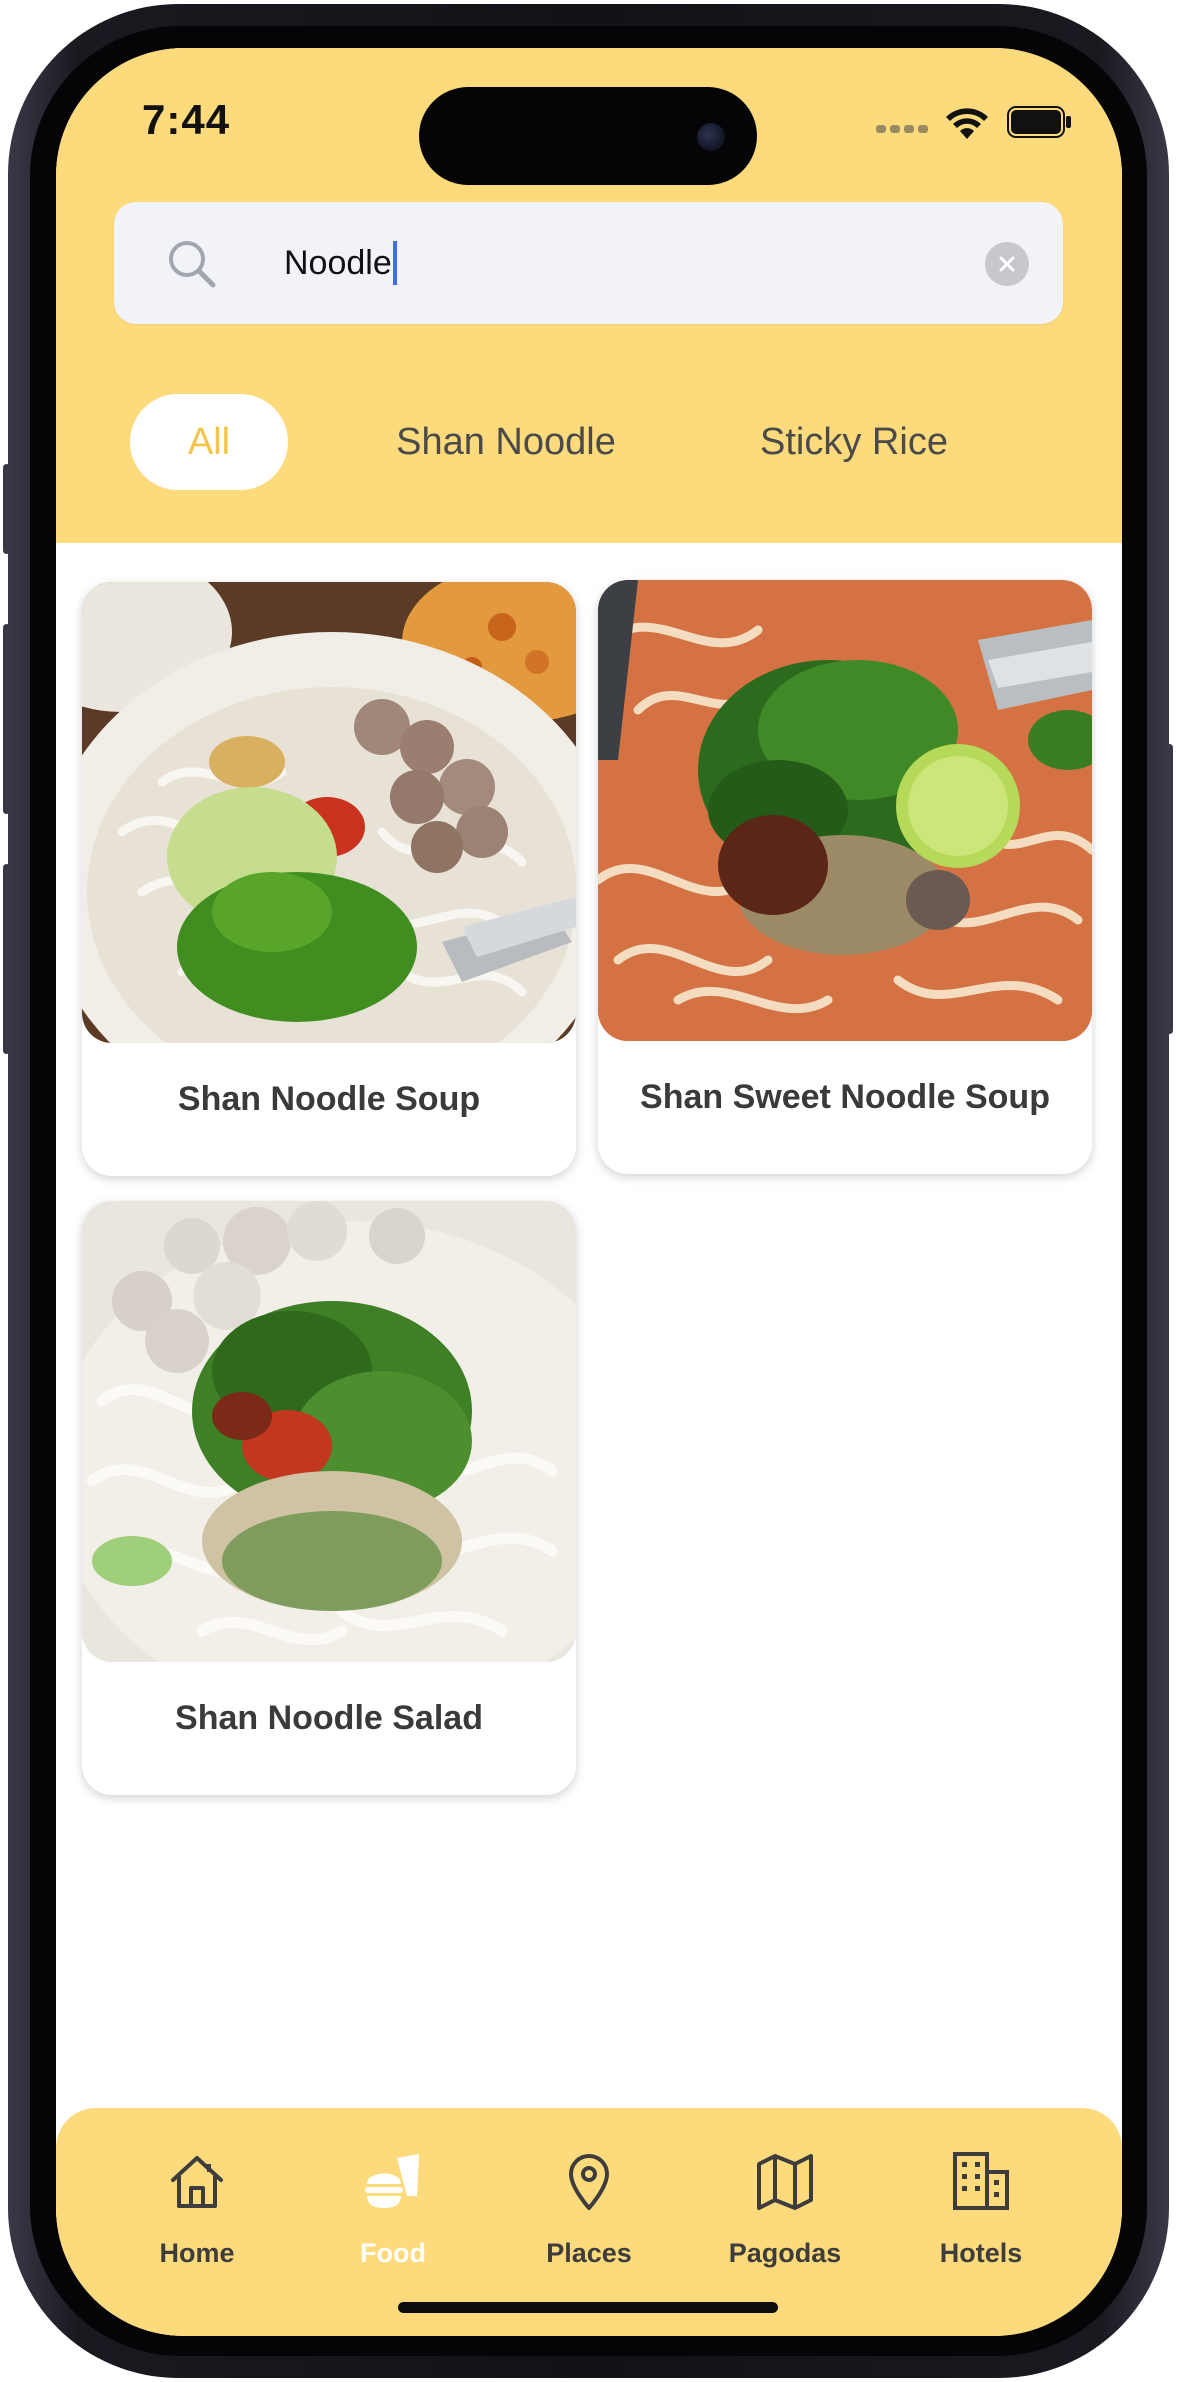 The height and width of the screenshot is (2382, 1177). What do you see at coordinates (197, 2182) in the screenshot?
I see `home-icon` at bounding box center [197, 2182].